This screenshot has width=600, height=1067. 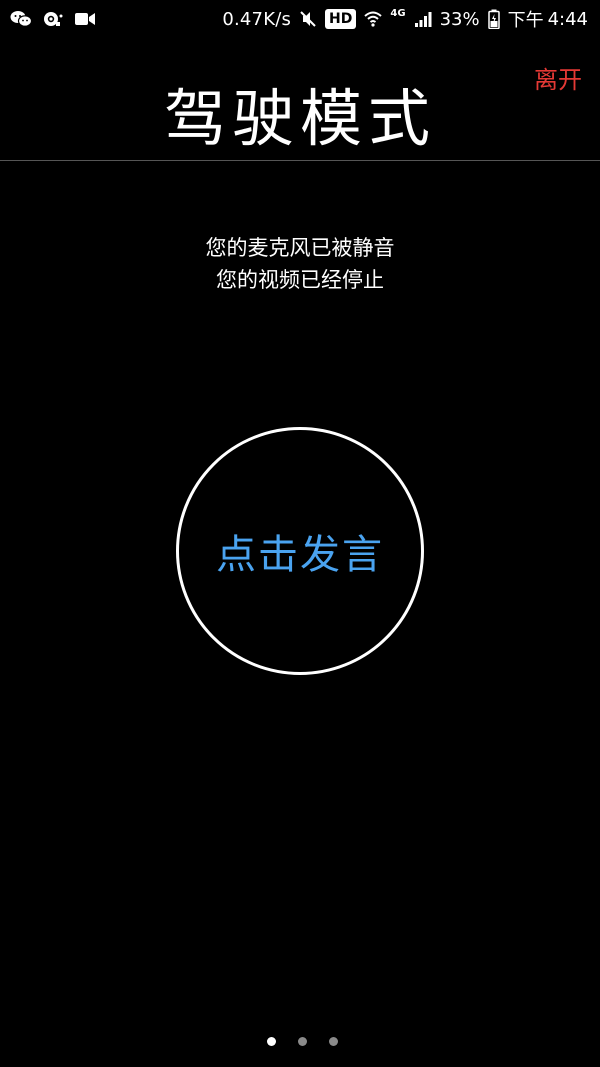 I want to click on status-bar-left, so click(x=53, y=19).